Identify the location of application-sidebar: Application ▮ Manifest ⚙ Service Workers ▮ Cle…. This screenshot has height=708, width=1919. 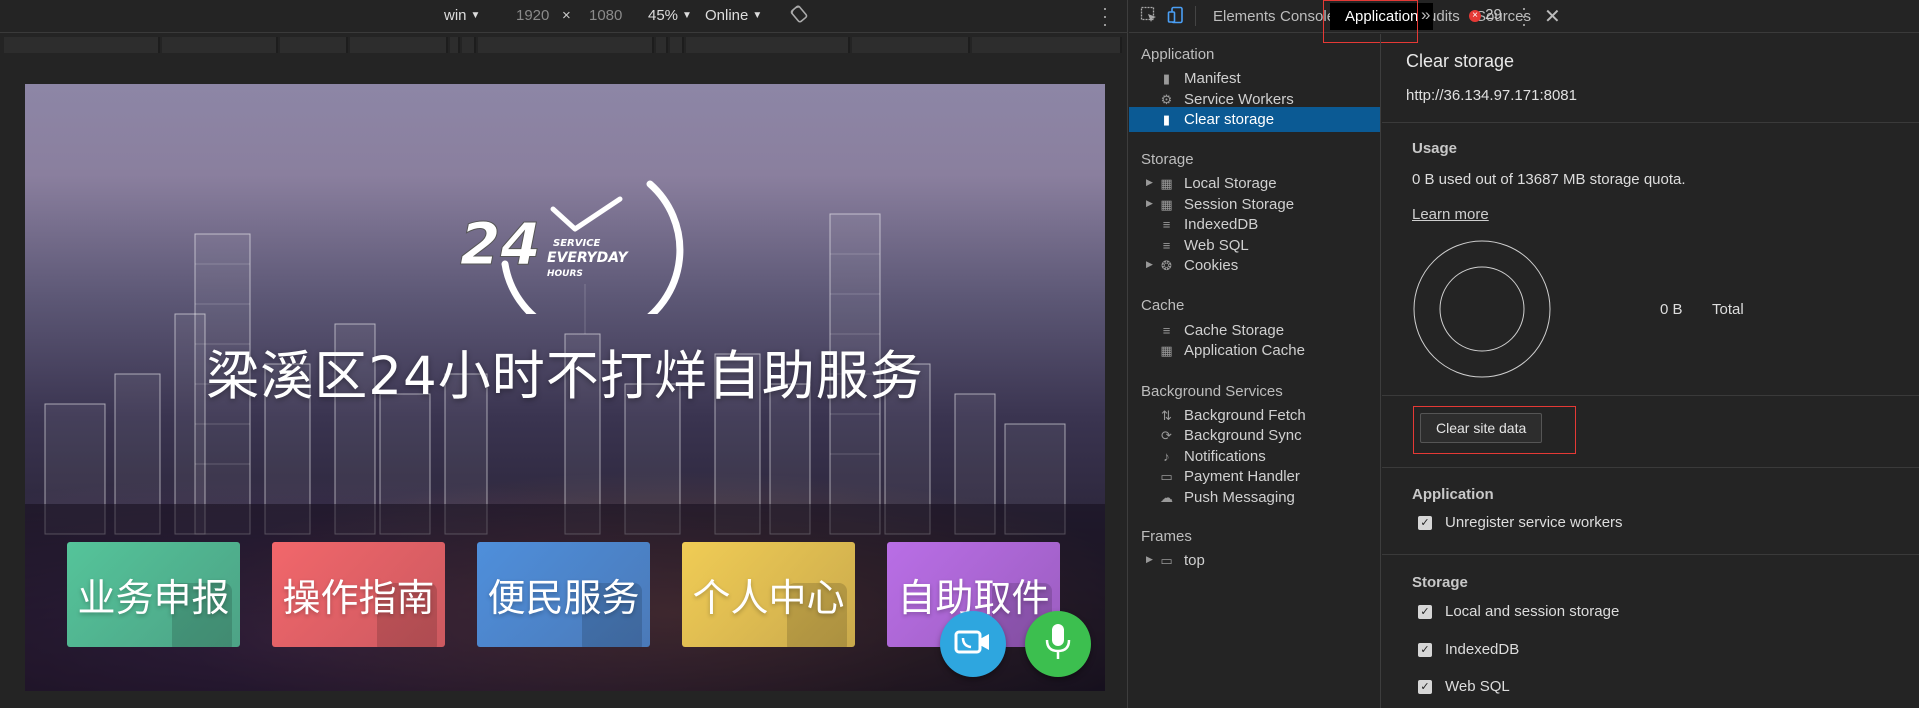
(1255, 371).